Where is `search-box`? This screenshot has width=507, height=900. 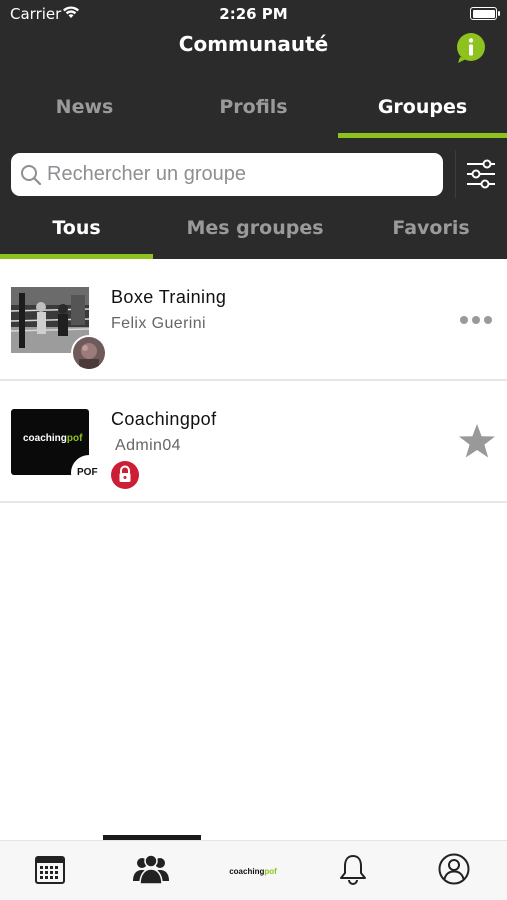
search-box is located at coordinates (227, 174).